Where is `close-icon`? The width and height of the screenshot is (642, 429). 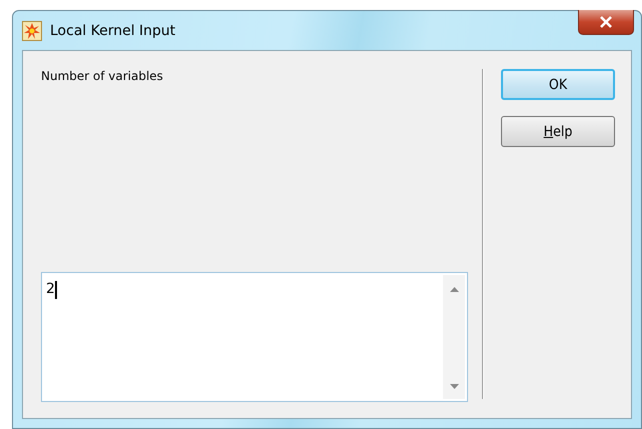
close-icon is located at coordinates (606, 22).